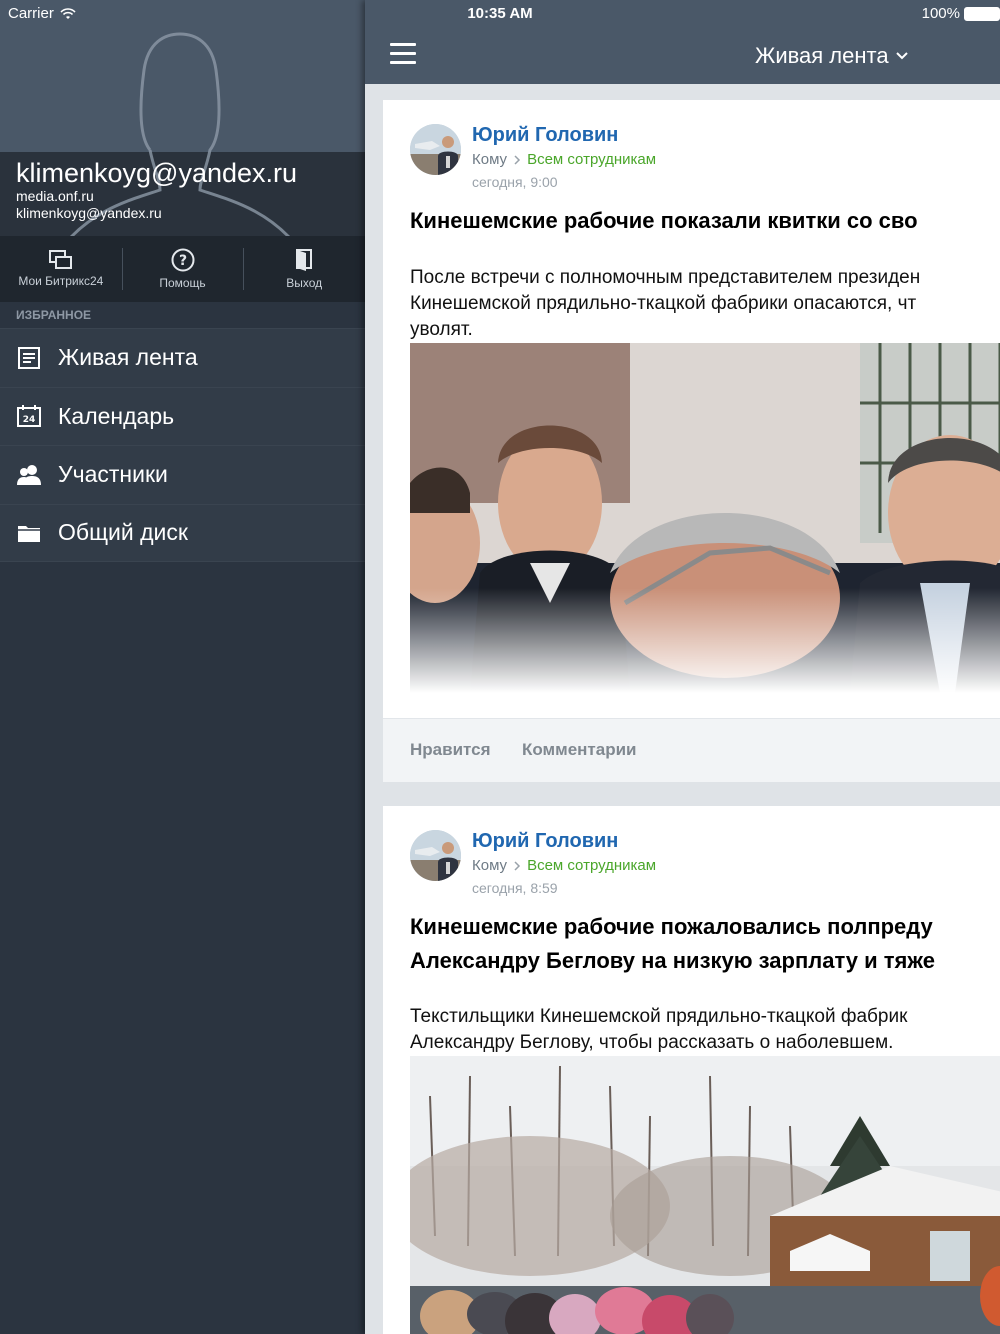  I want to click on folder-icon, so click(29, 533).